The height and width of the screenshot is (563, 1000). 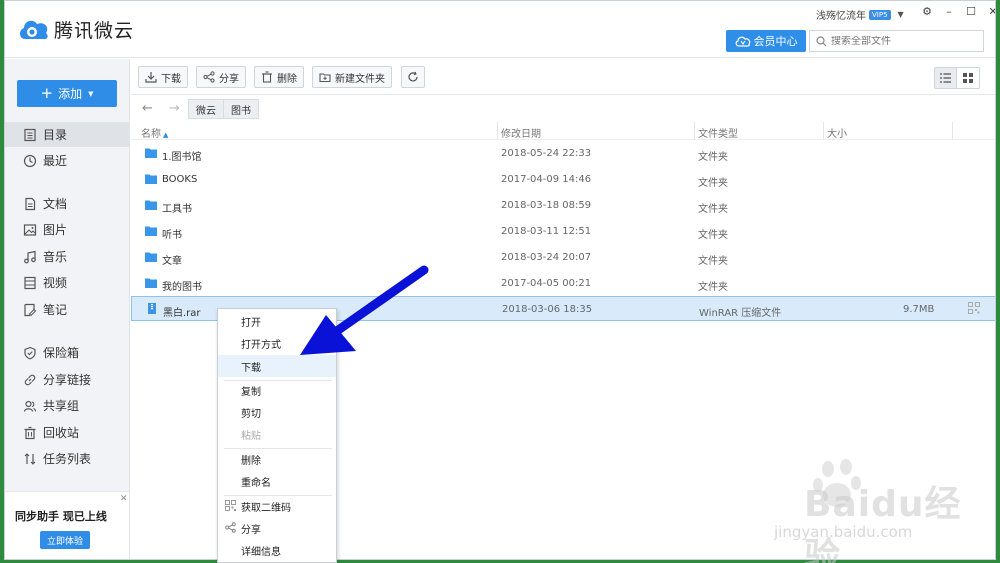 I want to click on new-folder-icon, so click(x=325, y=78).